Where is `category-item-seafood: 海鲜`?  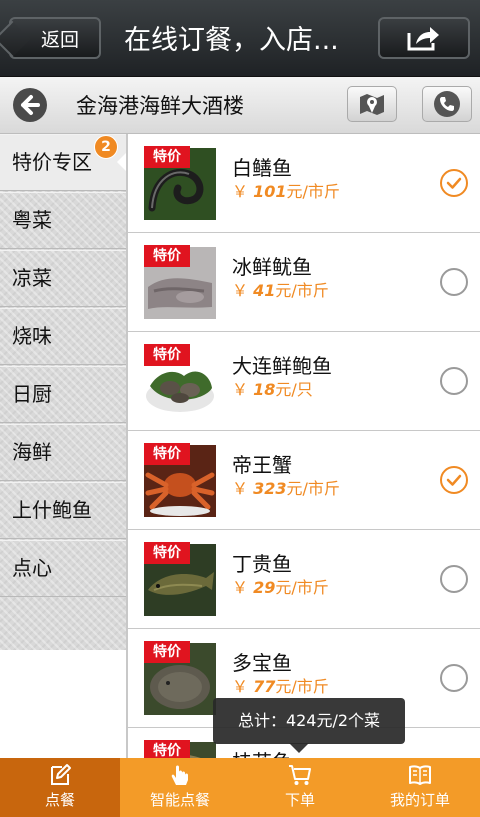
category-item-seafood: 海鲜 is located at coordinates (63, 452).